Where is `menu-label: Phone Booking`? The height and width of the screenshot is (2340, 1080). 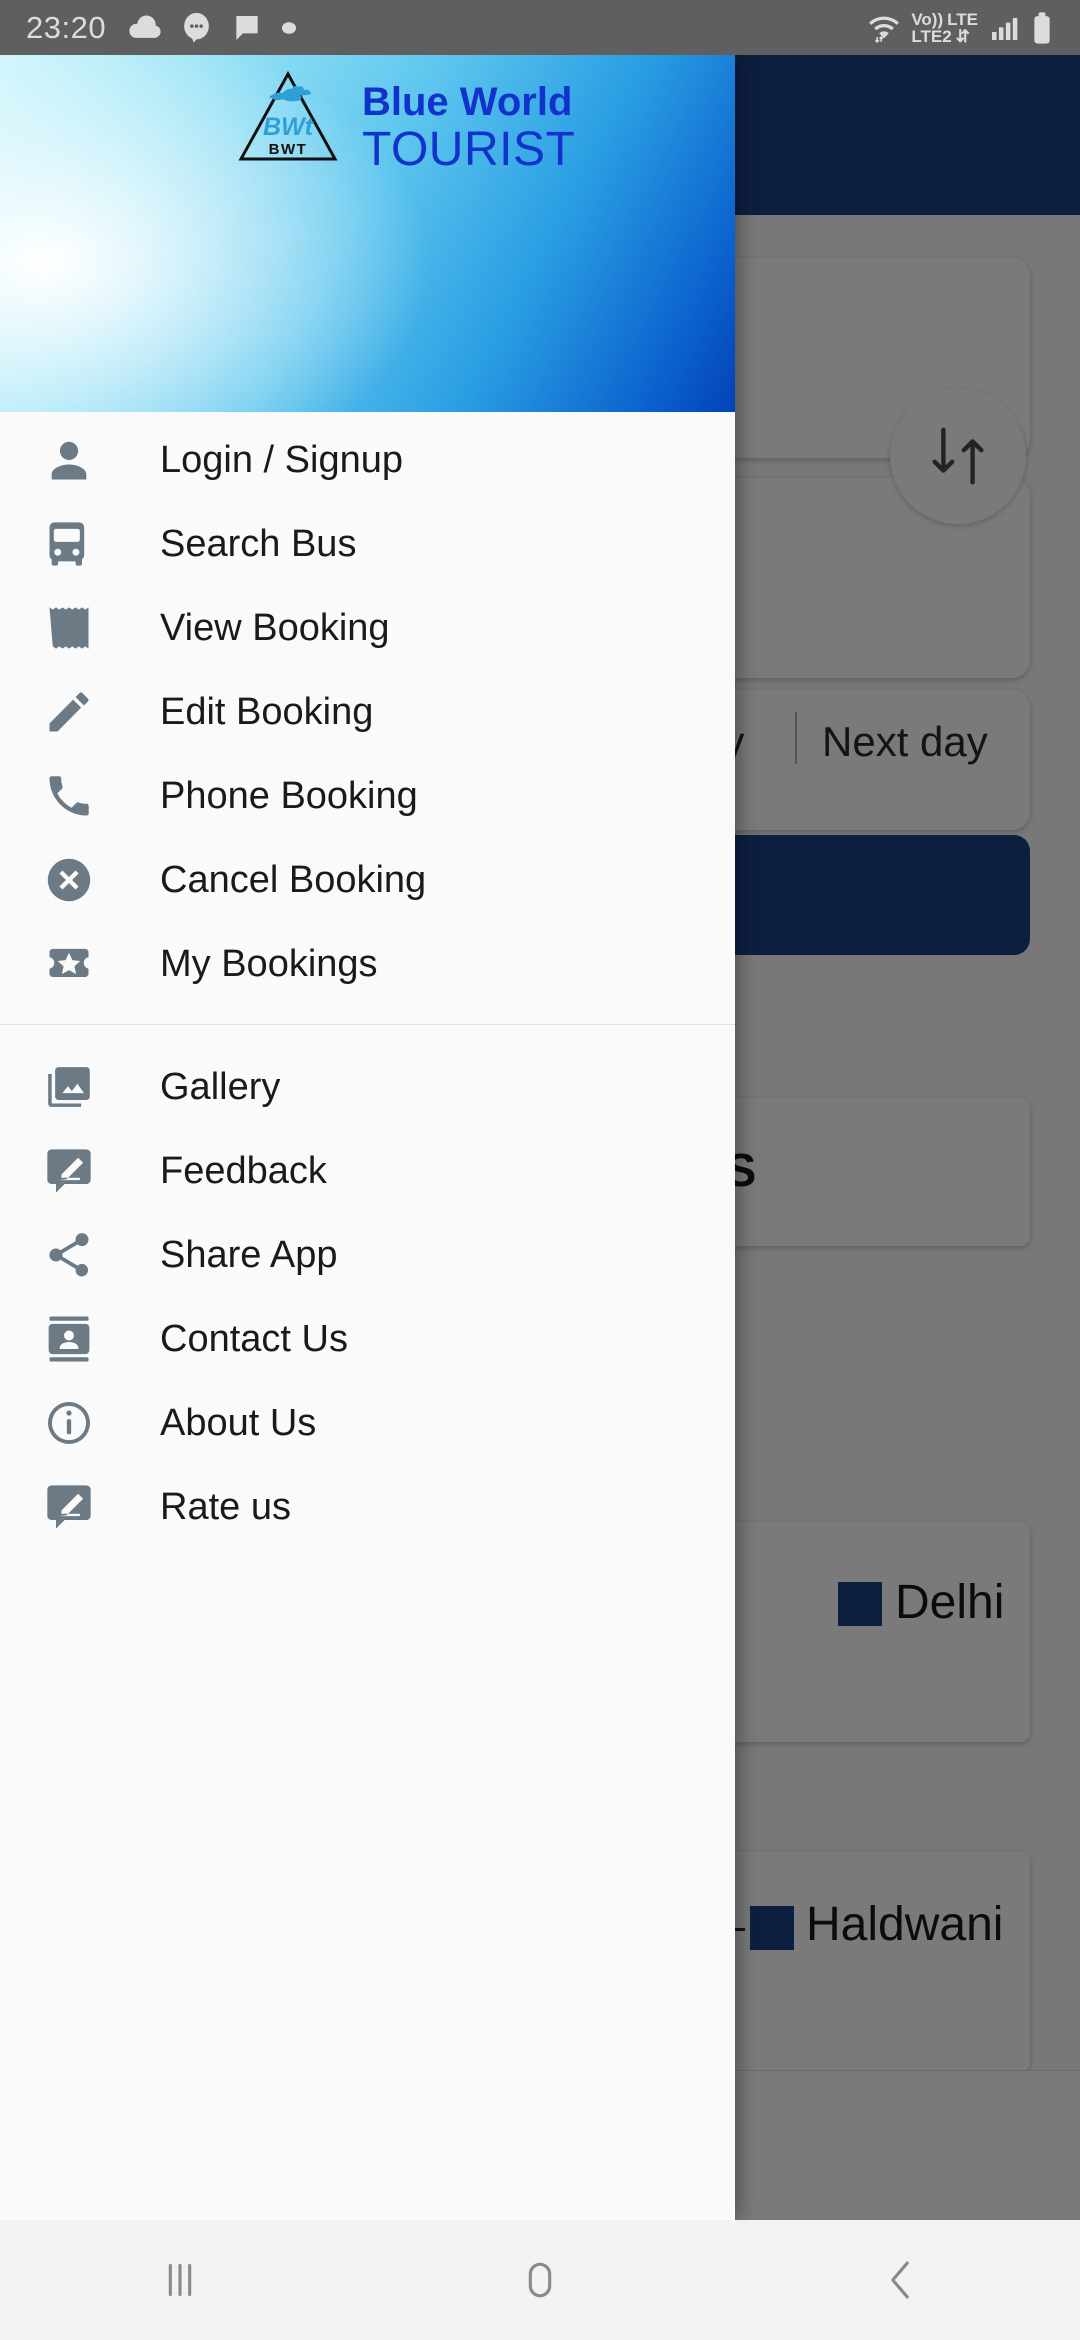 menu-label: Phone Booking is located at coordinates (289, 795).